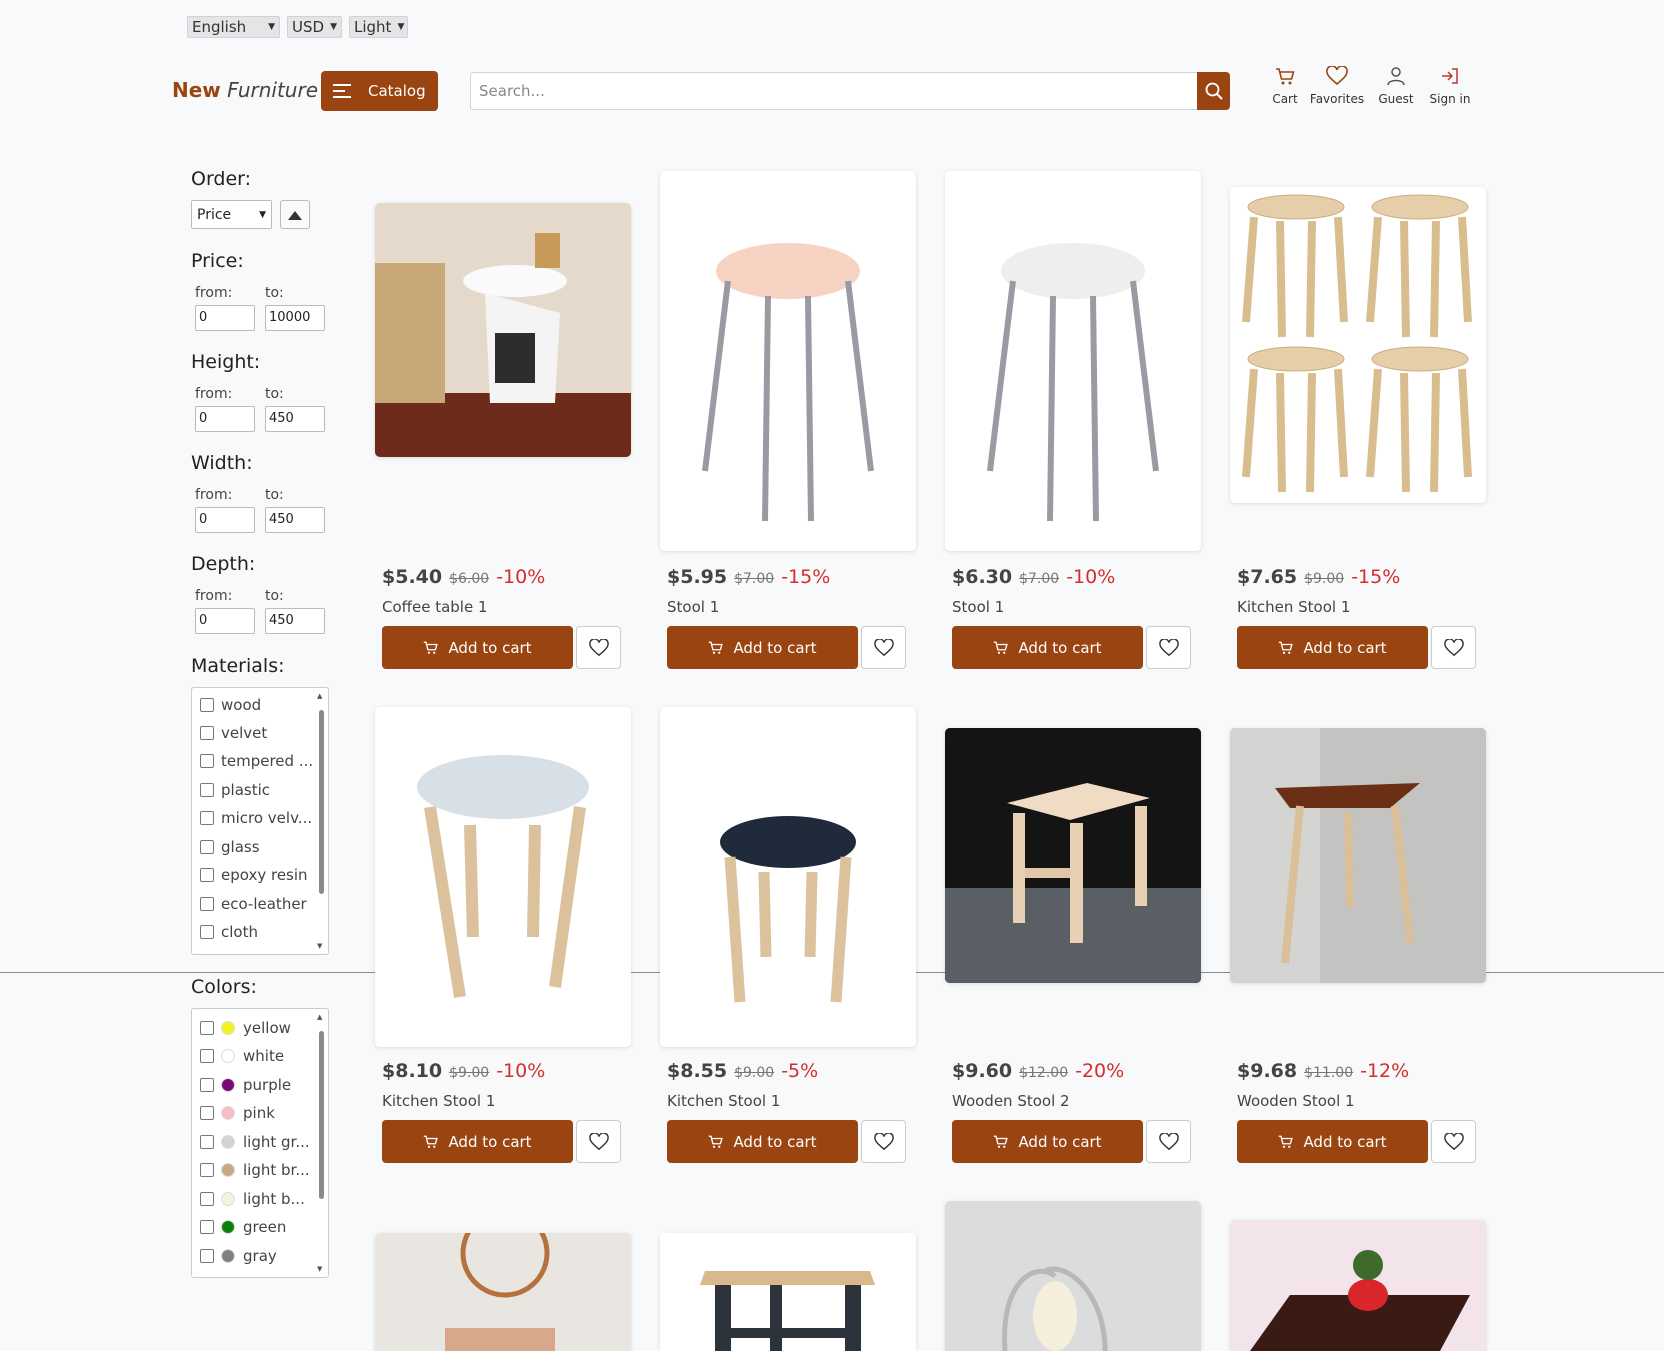 The image size is (1664, 1351). What do you see at coordinates (245, 1028) in the screenshot?
I see `color-option: yellow` at bounding box center [245, 1028].